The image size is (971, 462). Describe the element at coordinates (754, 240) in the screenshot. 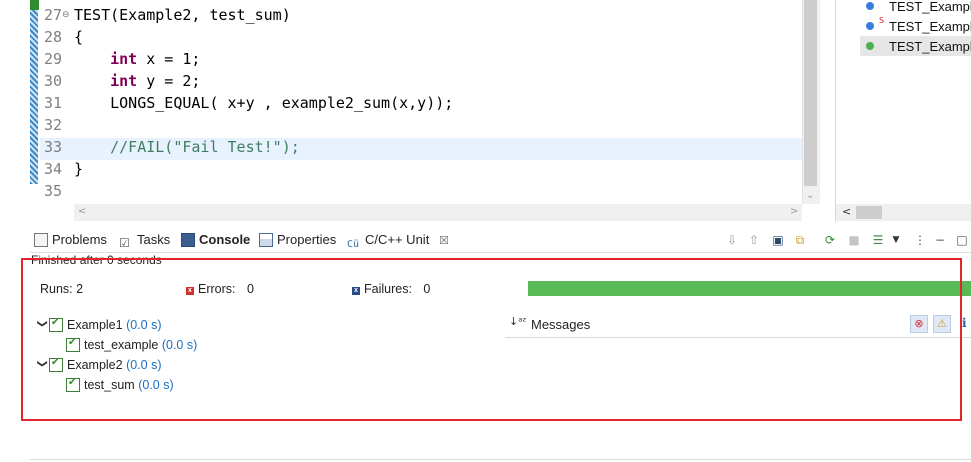

I see `previous-failure-icon: ⇧` at that location.